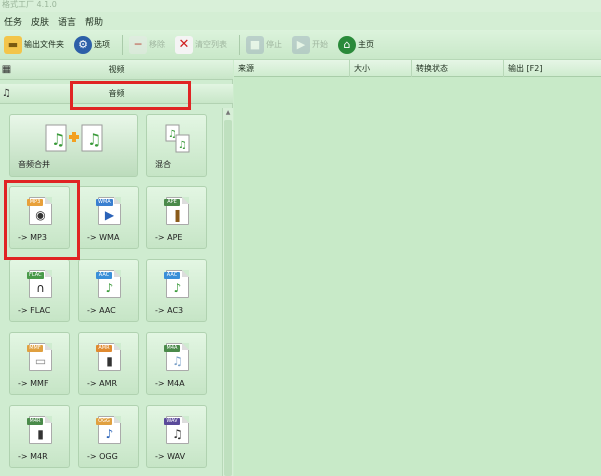  I want to click on task-list-header: 来源 大小 转换状态 输出 [F2], so click(417, 68).